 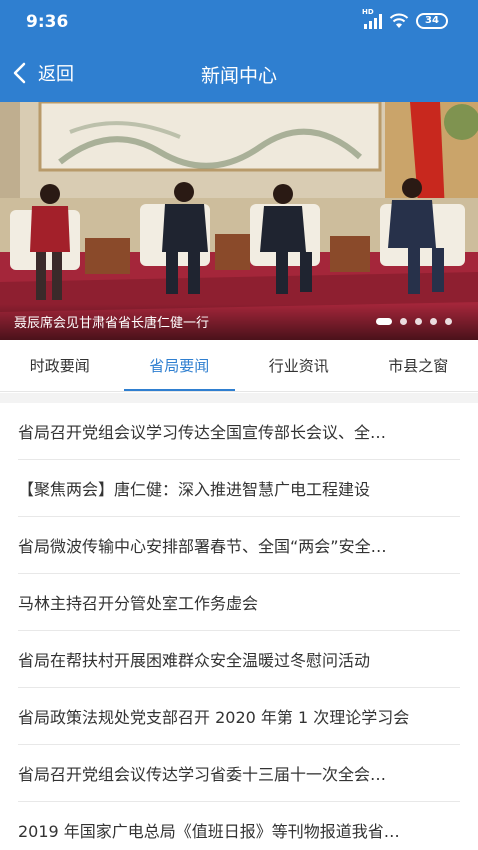 I want to click on signal-hd-tag: HD, so click(x=368, y=11).